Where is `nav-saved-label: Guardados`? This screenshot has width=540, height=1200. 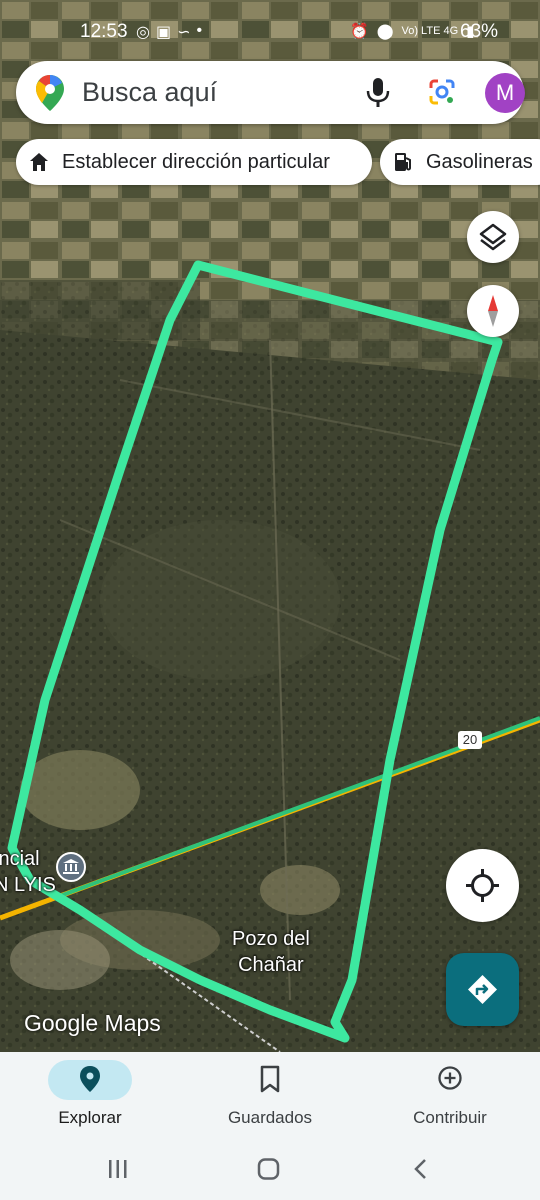
nav-saved-label: Guardados is located at coordinates (270, 1117).